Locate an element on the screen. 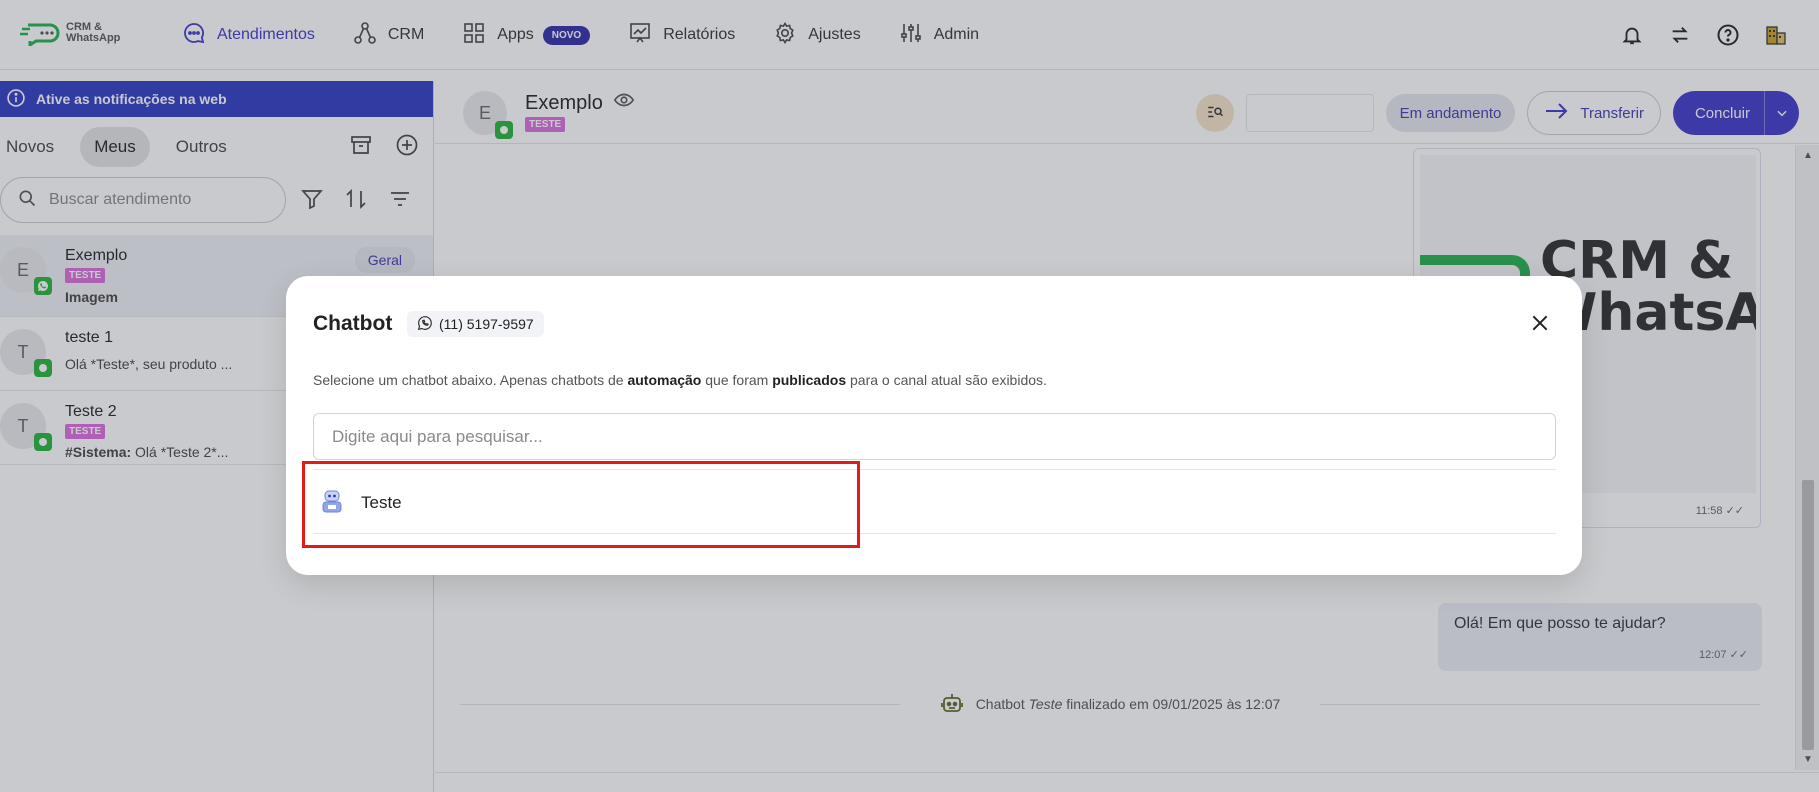  close-icon is located at coordinates (1540, 324).